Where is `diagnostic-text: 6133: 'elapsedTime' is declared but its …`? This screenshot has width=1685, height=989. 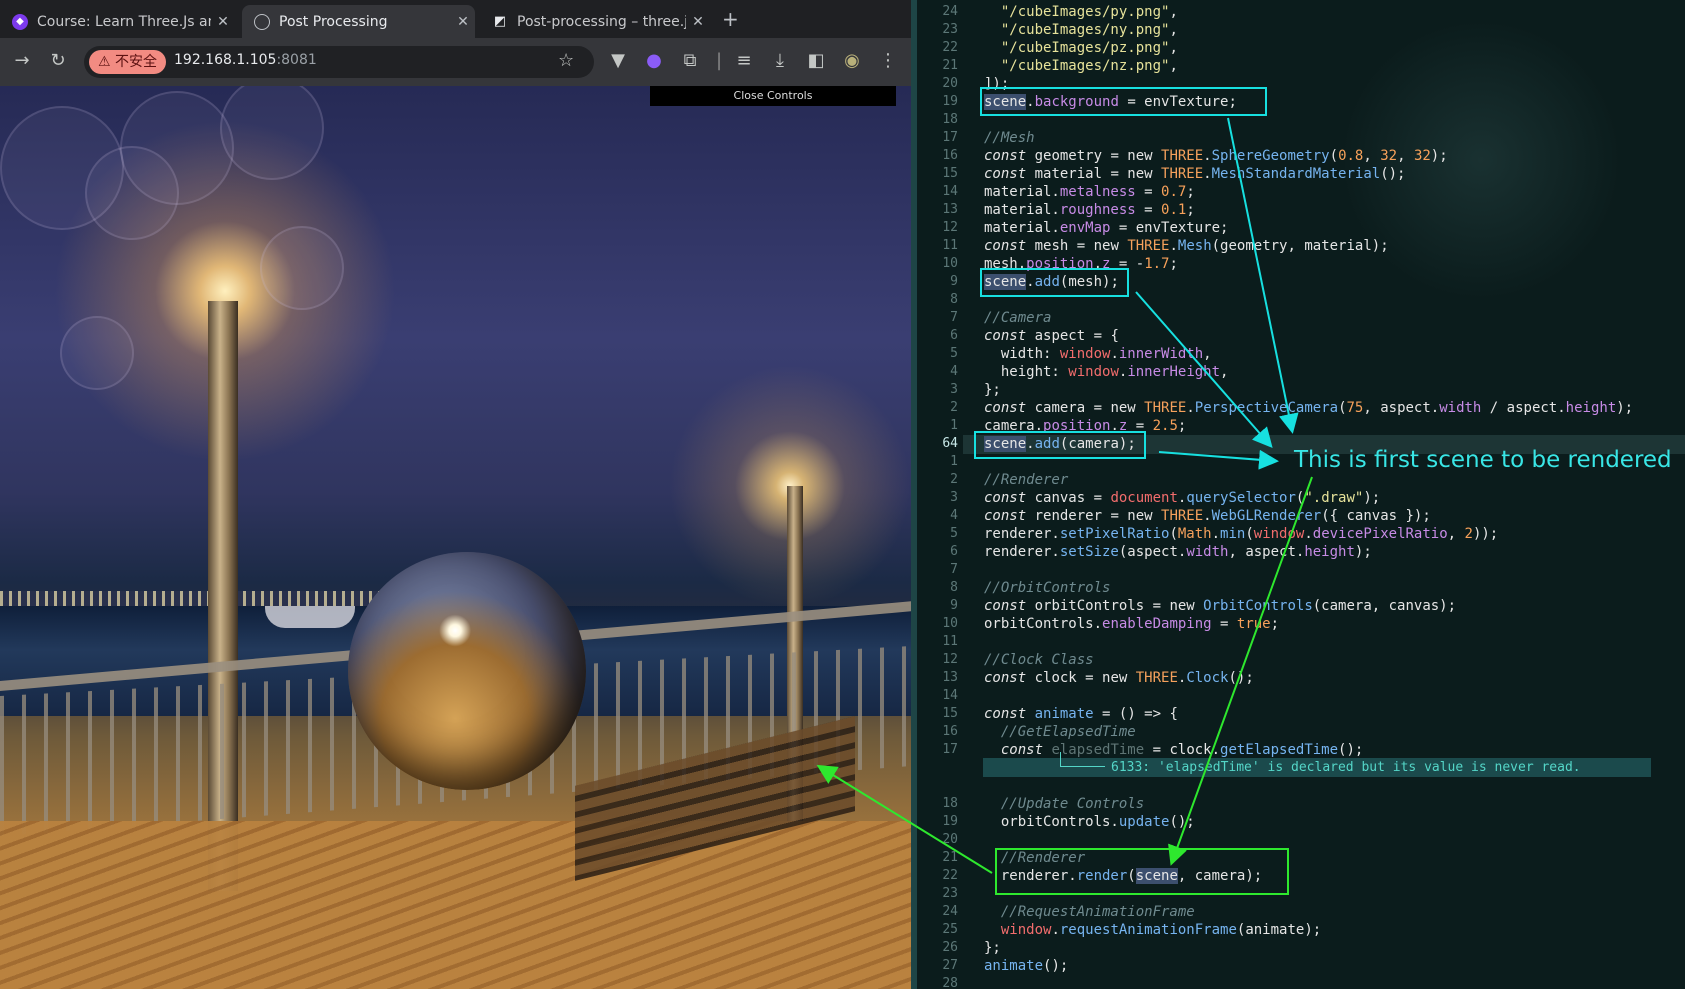 diagnostic-text: 6133: 'elapsedTime' is declared but its … is located at coordinates (1346, 767).